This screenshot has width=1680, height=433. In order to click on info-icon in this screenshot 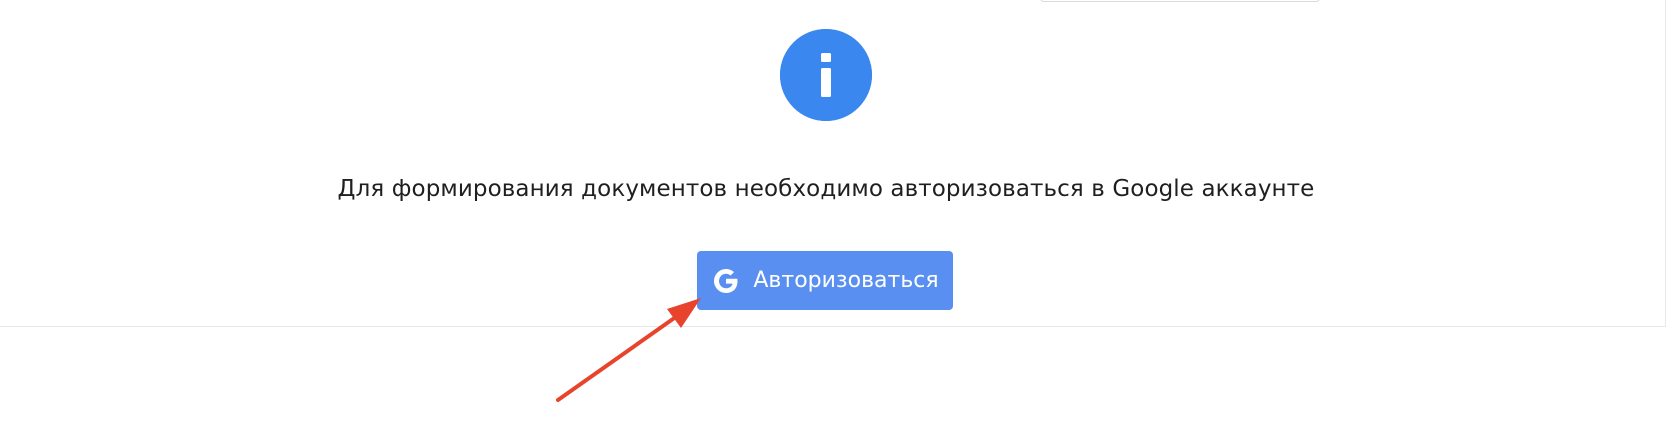, I will do `click(826, 75)`.